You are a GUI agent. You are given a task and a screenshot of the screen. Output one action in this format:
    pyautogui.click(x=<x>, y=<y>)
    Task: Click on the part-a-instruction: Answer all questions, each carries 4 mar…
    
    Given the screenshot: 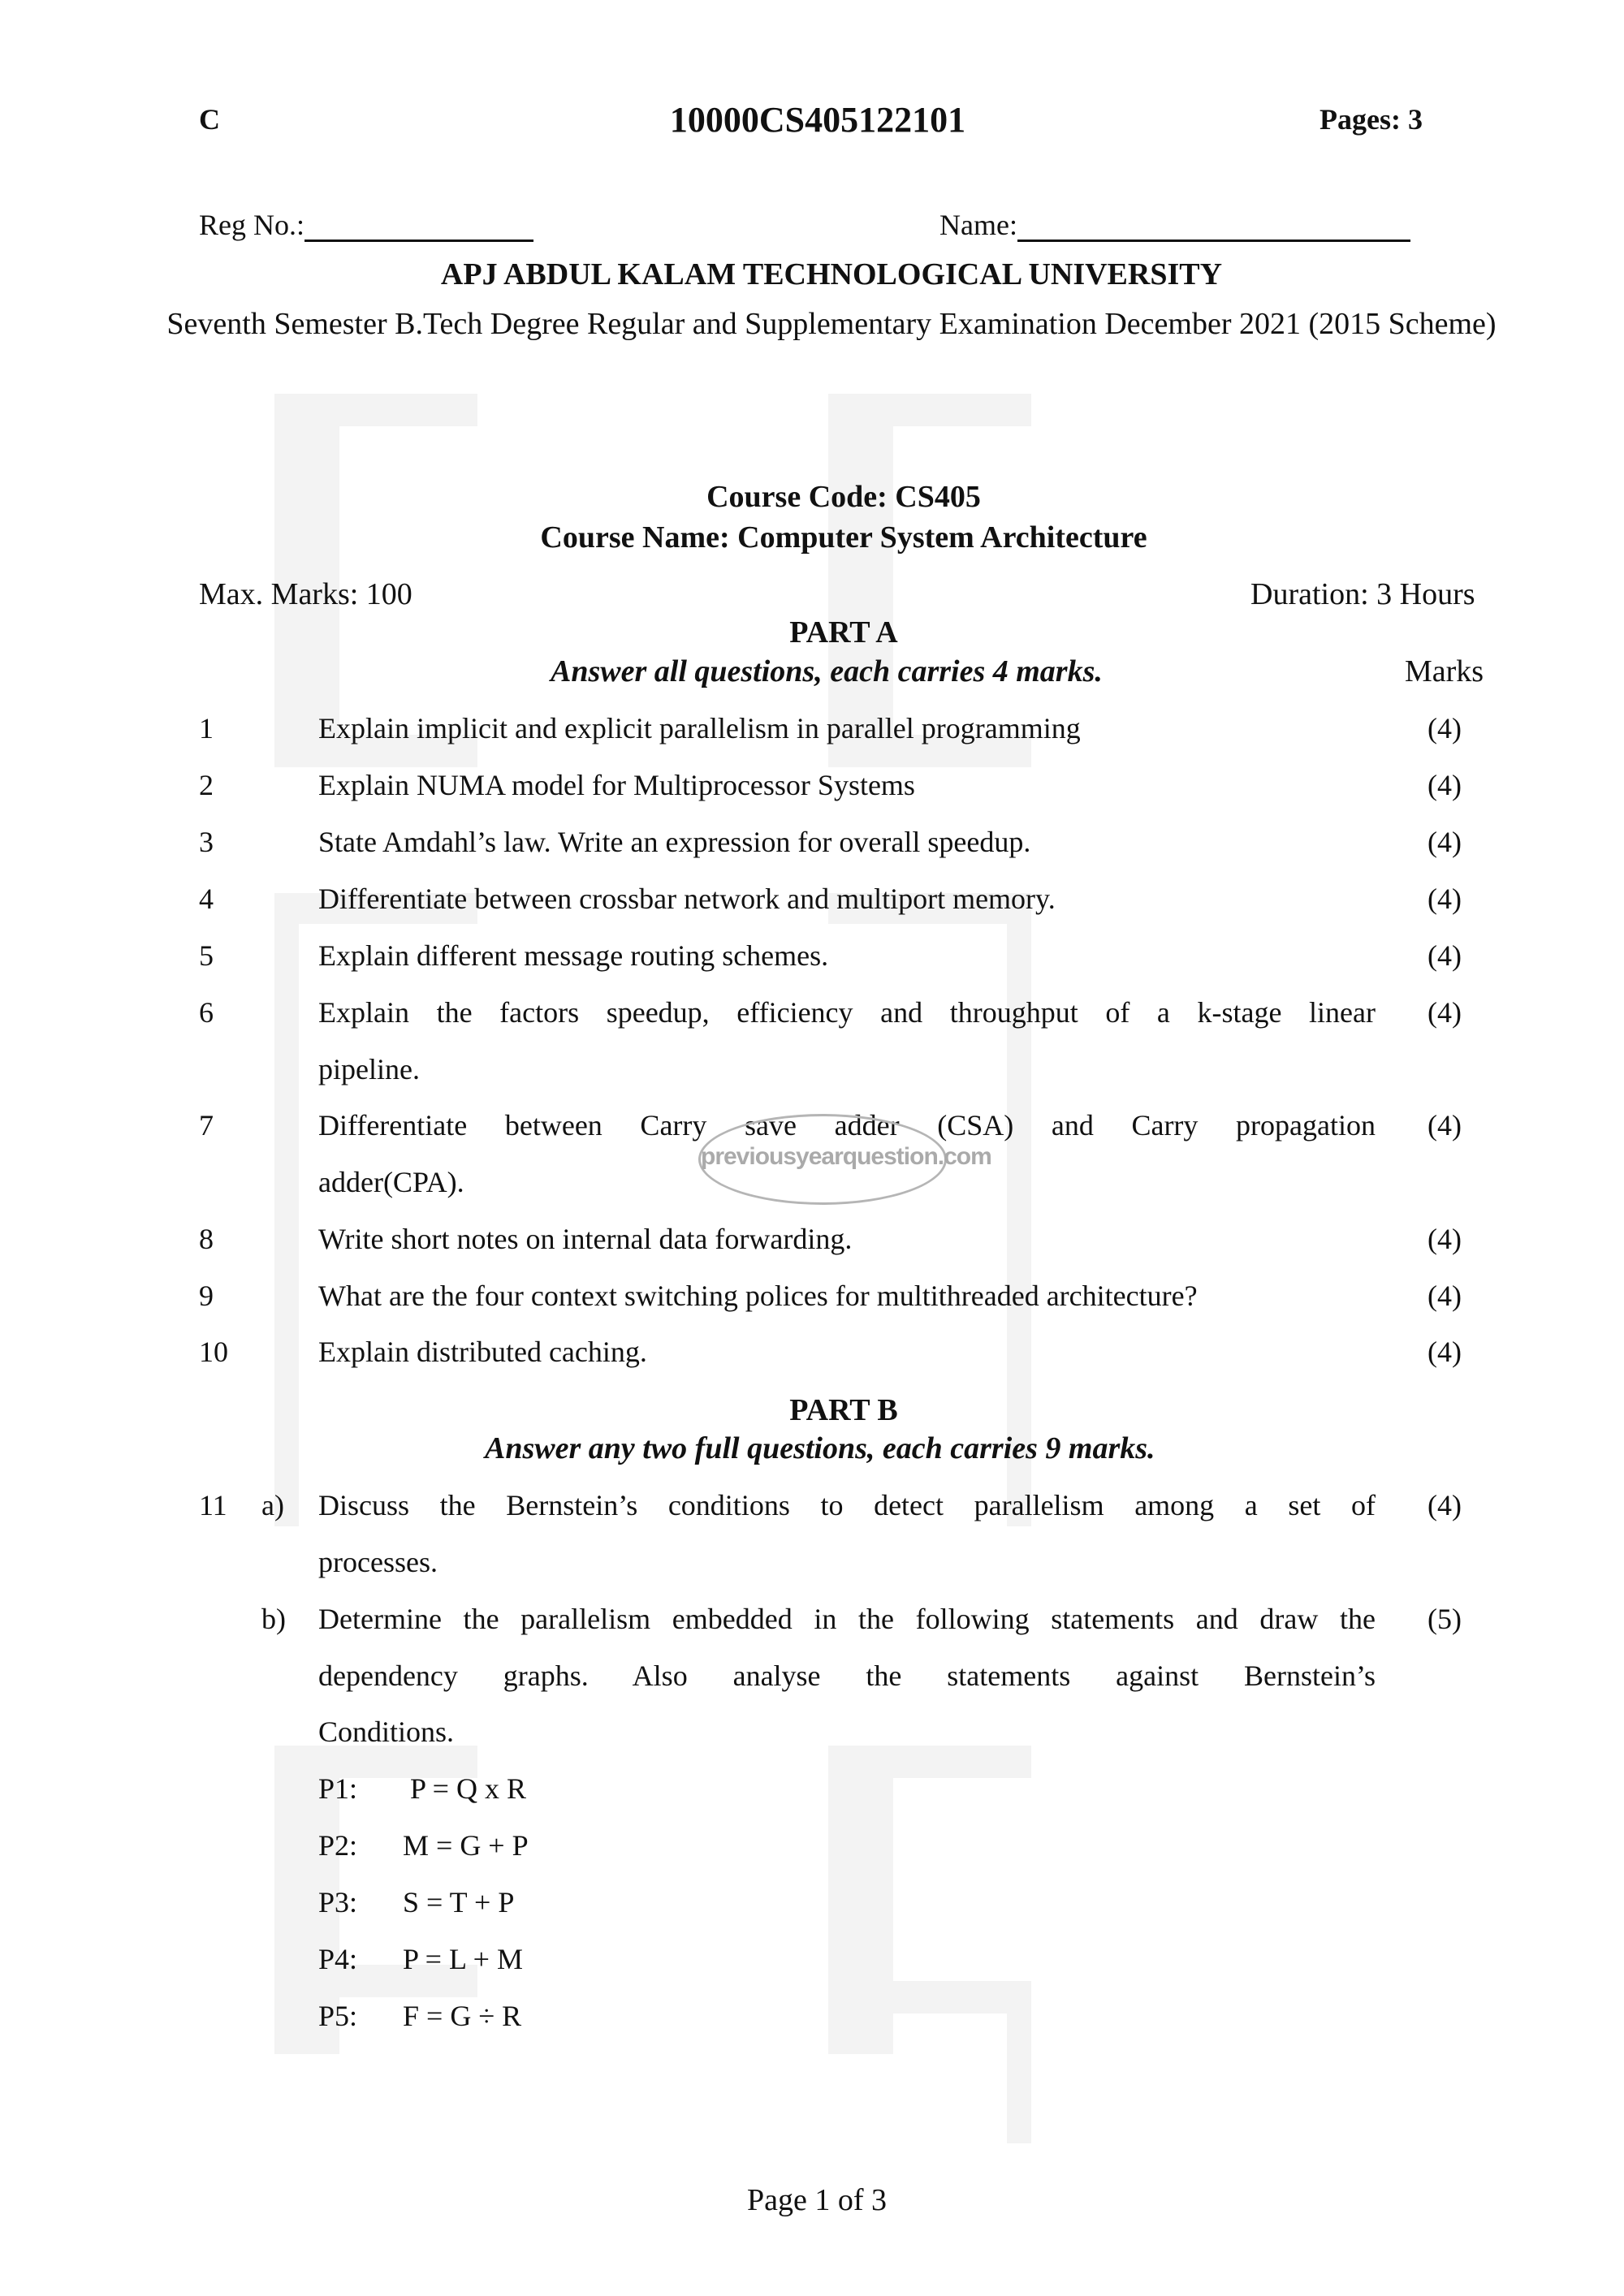 What is the action you would take?
    pyautogui.click(x=827, y=671)
    